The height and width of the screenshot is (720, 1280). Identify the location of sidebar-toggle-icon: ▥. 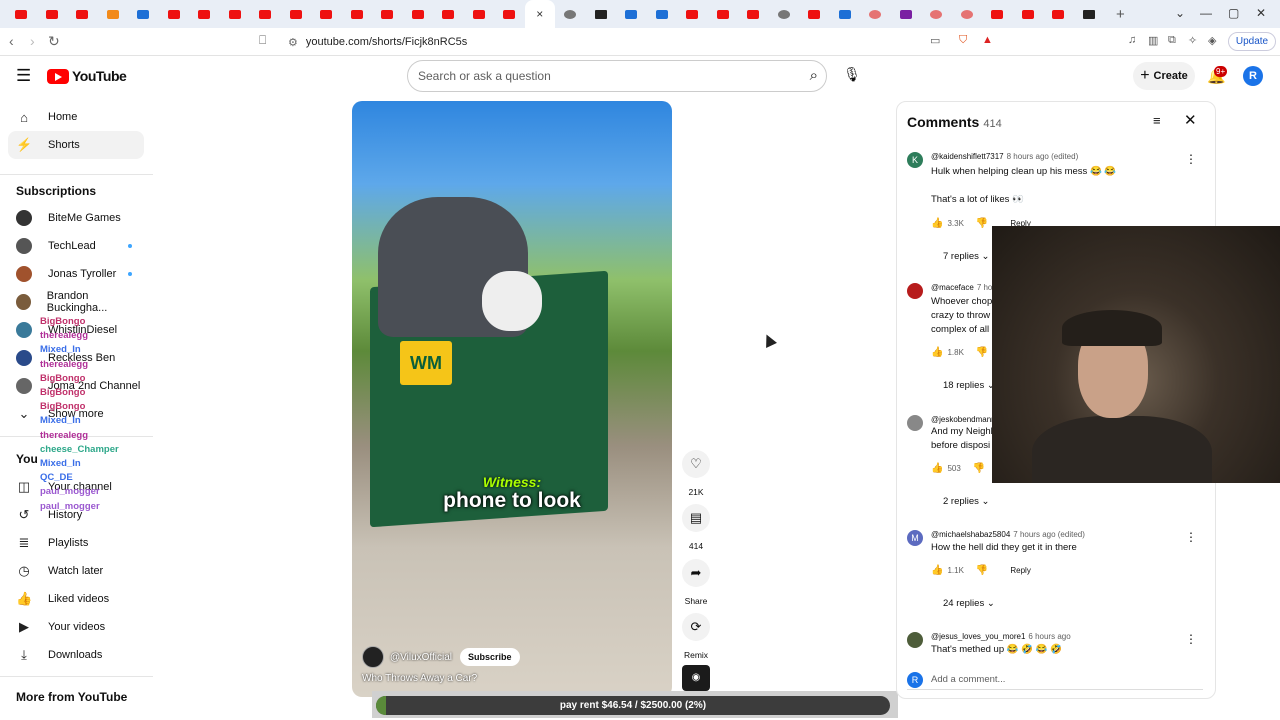
(1153, 40).